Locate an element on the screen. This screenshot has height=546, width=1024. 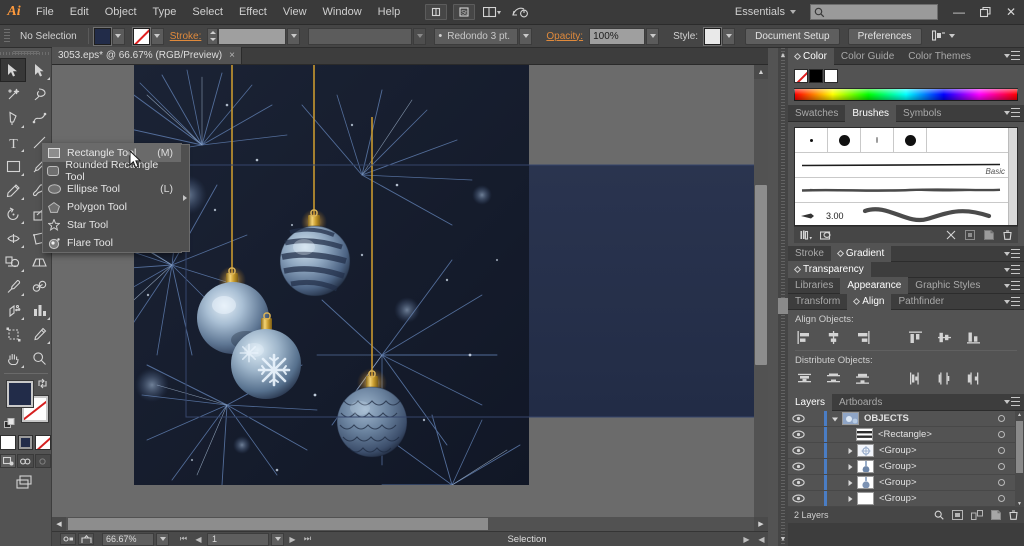
share-document-icon is located at coordinates (86, 539).